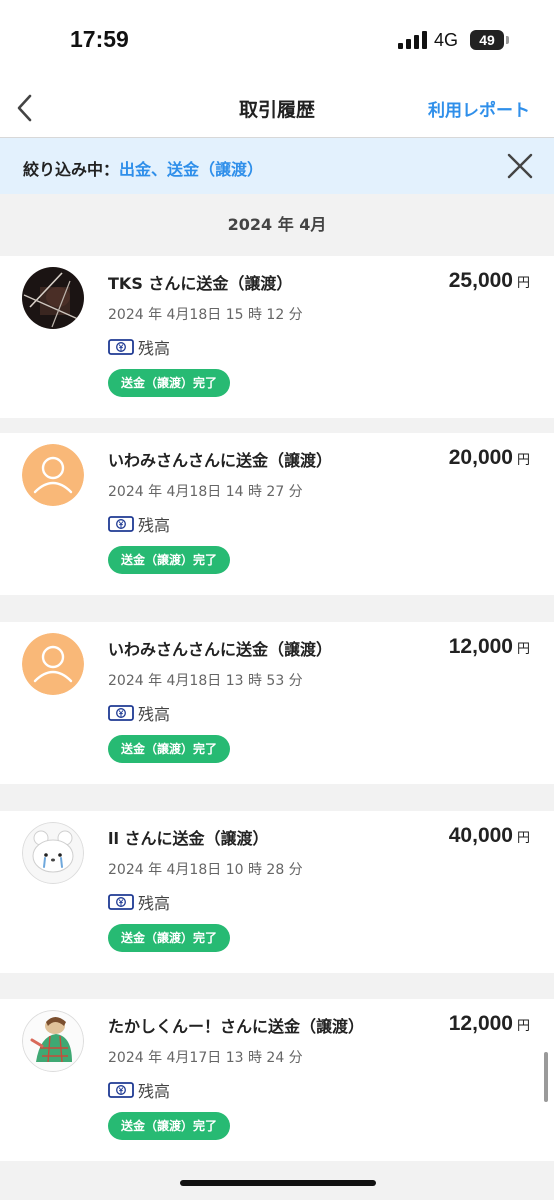 The image size is (554, 1200). Describe the element at coordinates (205, 681) in the screenshot. I see `transaction-datetime: 2024 年 4月18日 13 時 53 分` at that location.